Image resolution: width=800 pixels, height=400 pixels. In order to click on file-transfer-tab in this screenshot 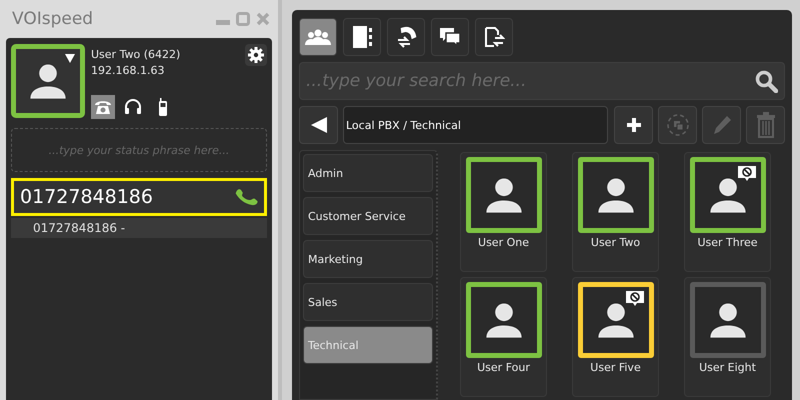, I will do `click(494, 37)`.